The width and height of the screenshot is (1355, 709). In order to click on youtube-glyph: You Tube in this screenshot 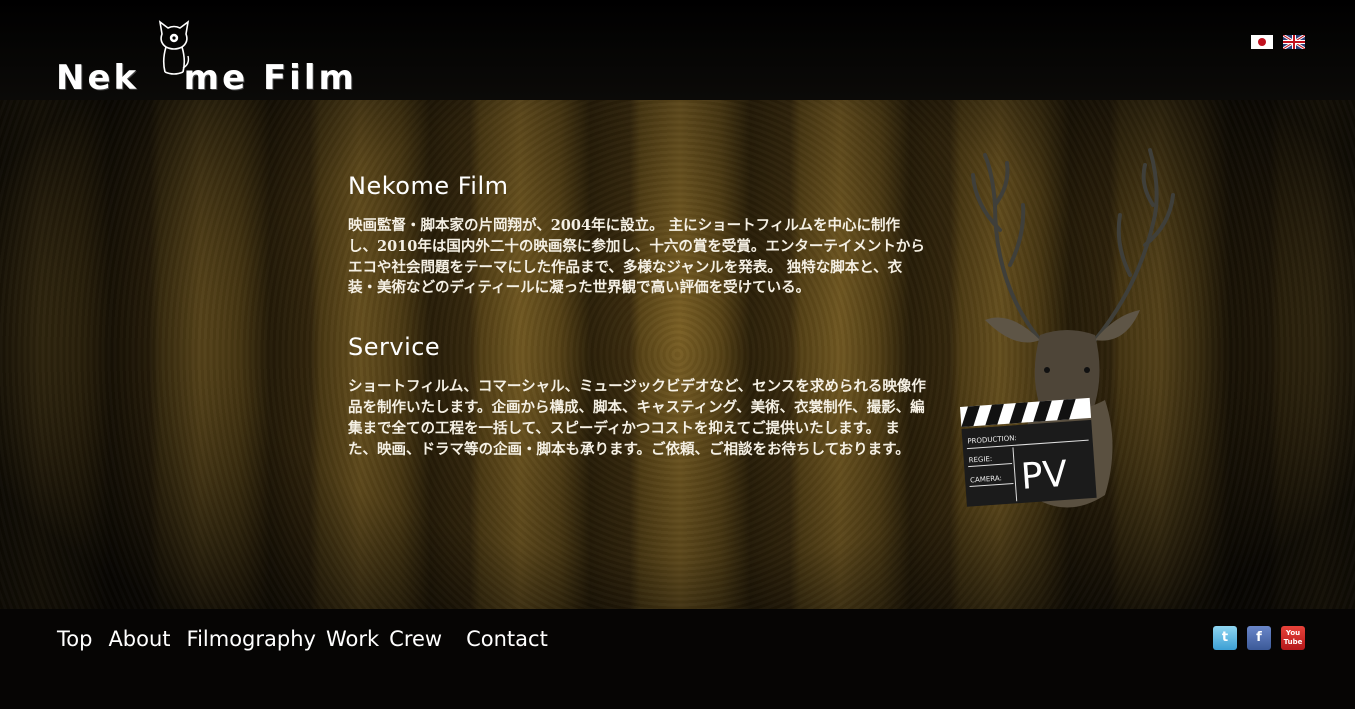, I will do `click(1293, 637)`.